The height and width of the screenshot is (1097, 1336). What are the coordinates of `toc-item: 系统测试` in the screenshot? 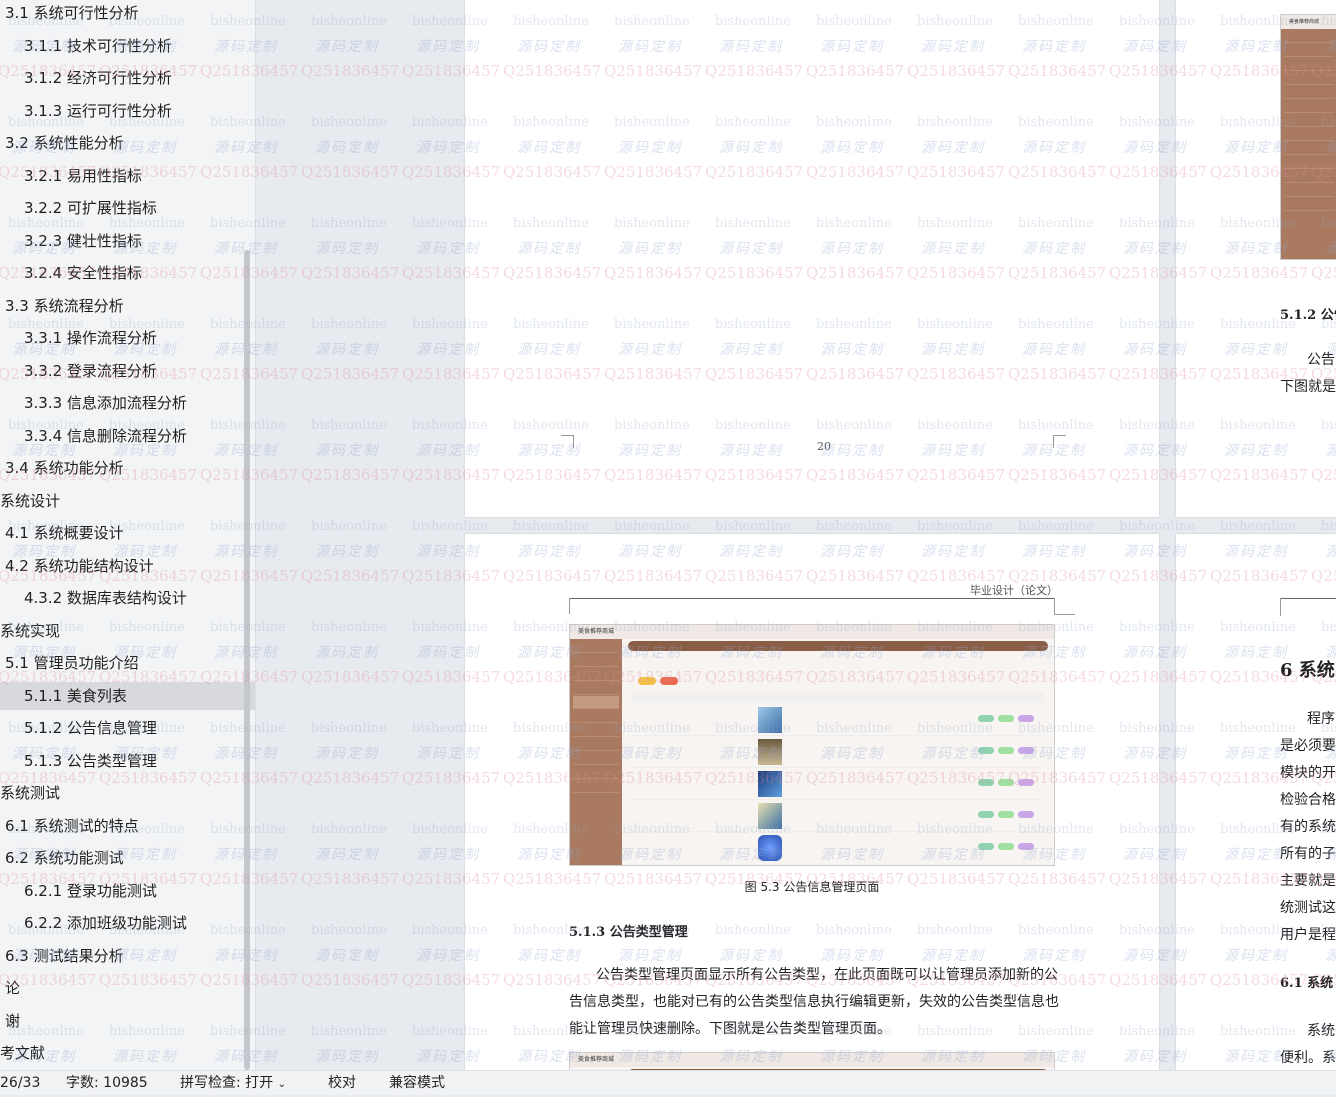 It's located at (120, 793).